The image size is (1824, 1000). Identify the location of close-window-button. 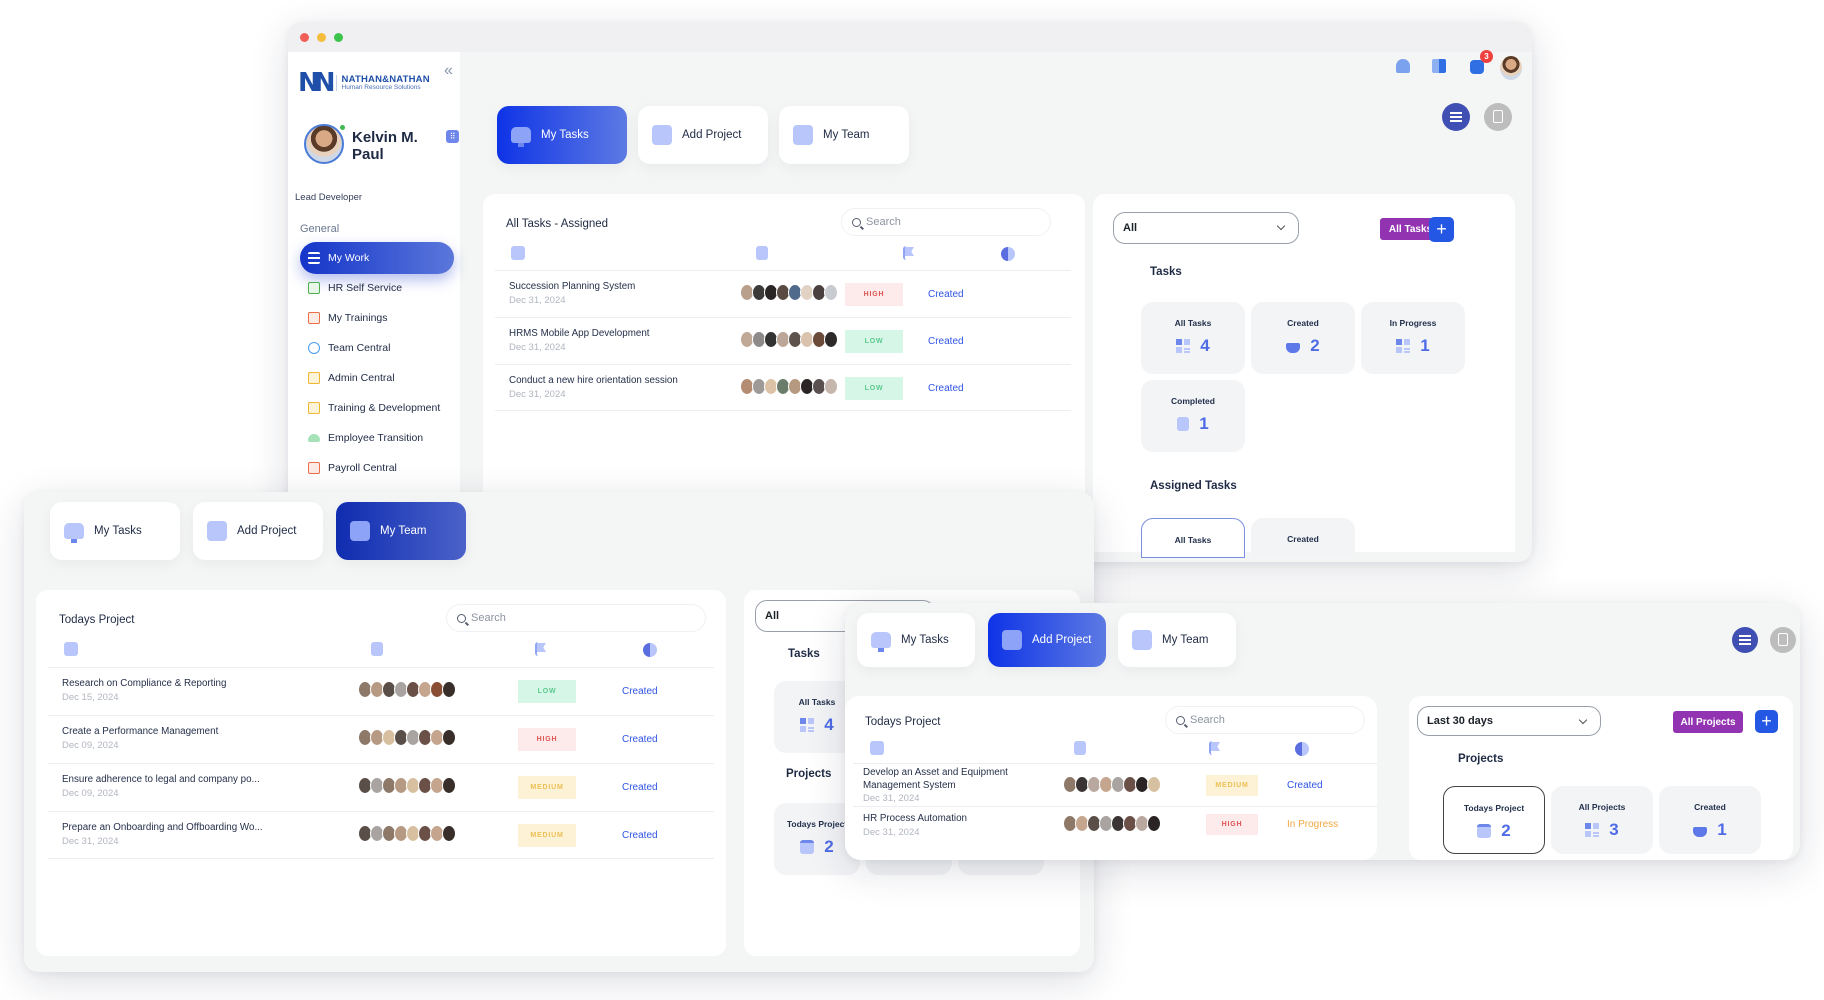
(304, 37).